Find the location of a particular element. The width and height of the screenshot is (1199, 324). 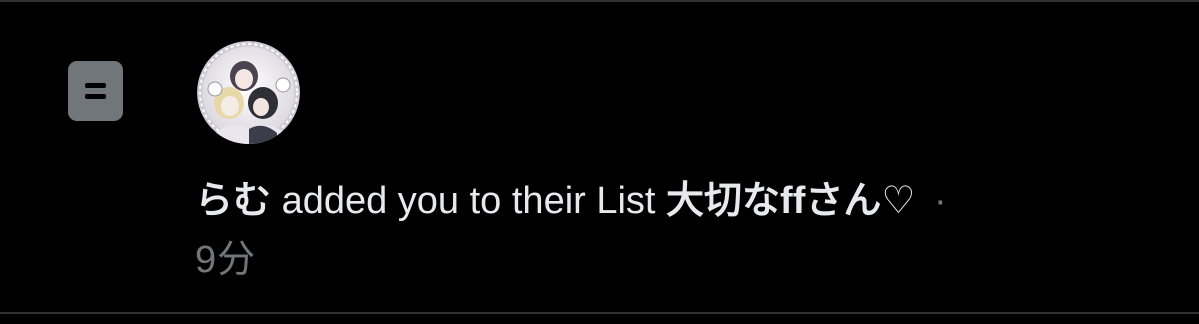

list-icon is located at coordinates (95, 91).